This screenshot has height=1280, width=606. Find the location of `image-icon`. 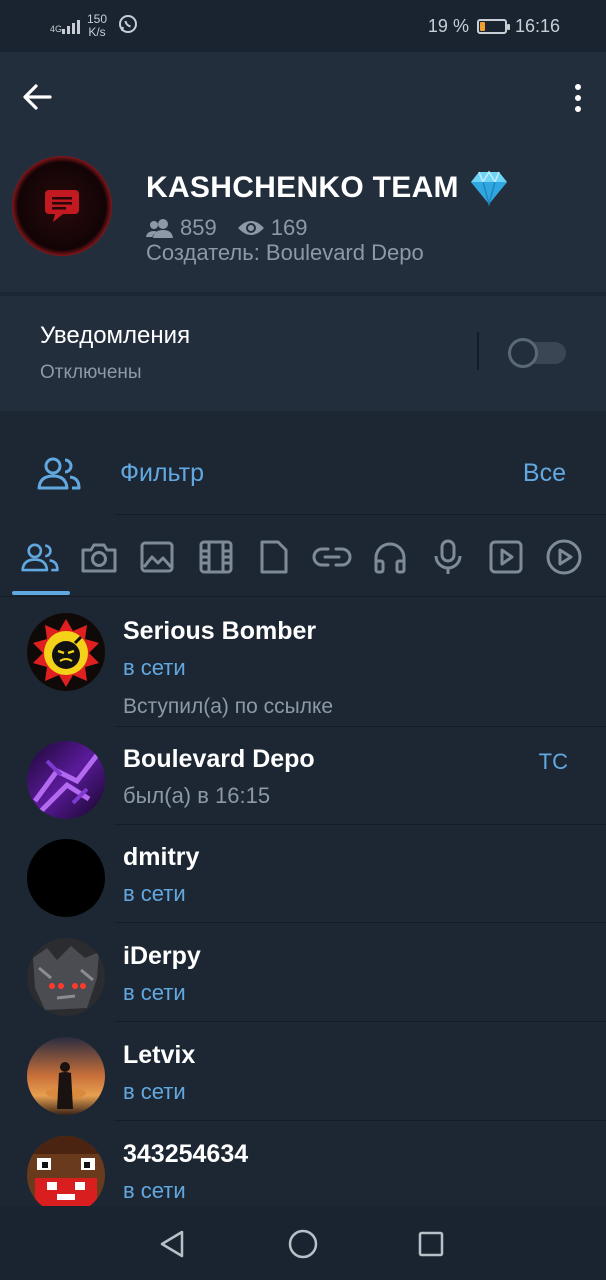

image-icon is located at coordinates (157, 557).